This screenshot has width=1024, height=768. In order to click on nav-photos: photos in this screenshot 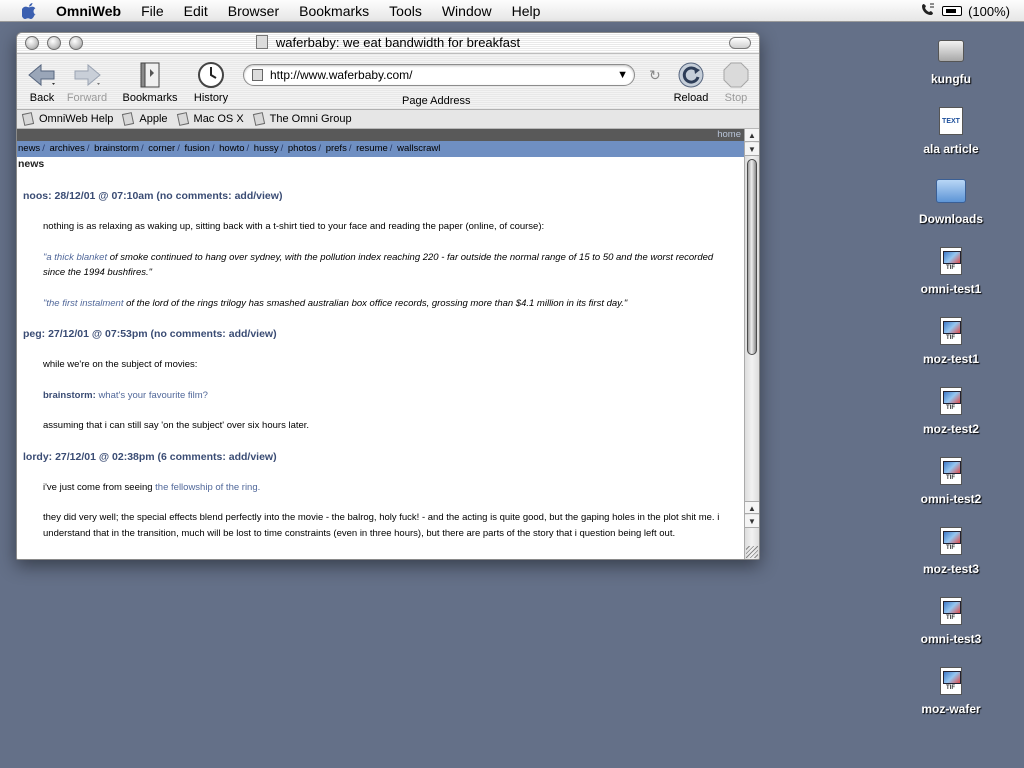, I will do `click(302, 148)`.